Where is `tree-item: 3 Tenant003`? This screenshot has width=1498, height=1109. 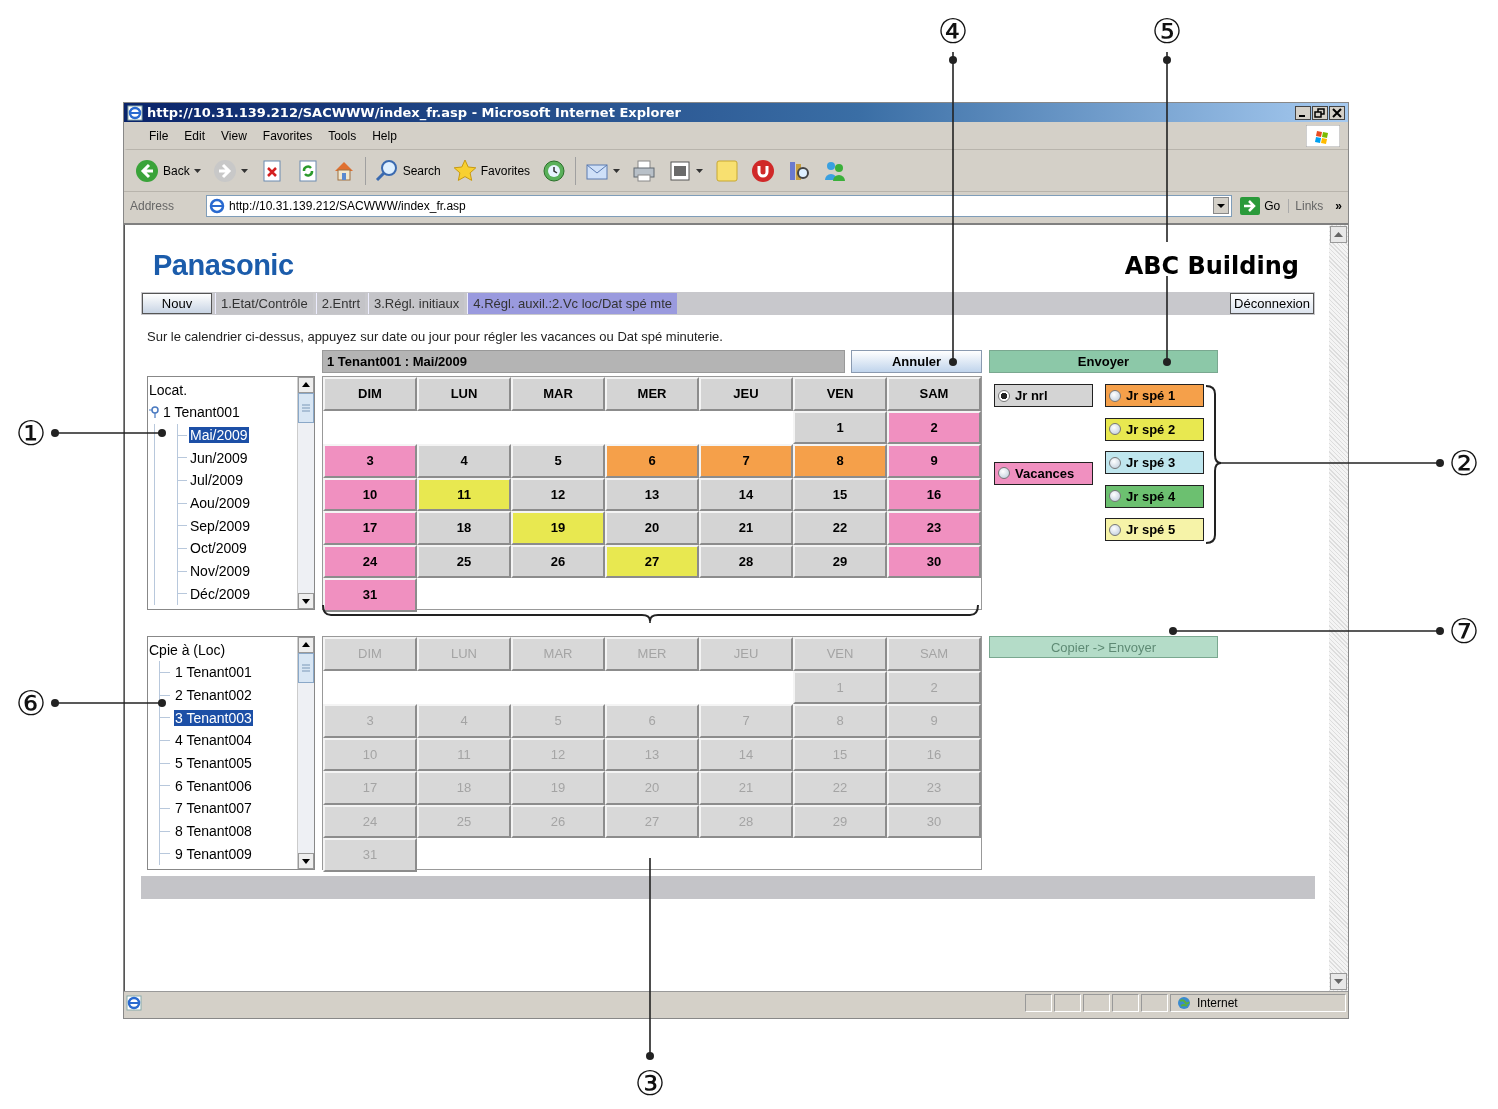 tree-item: 3 Tenant003 is located at coordinates (213, 717).